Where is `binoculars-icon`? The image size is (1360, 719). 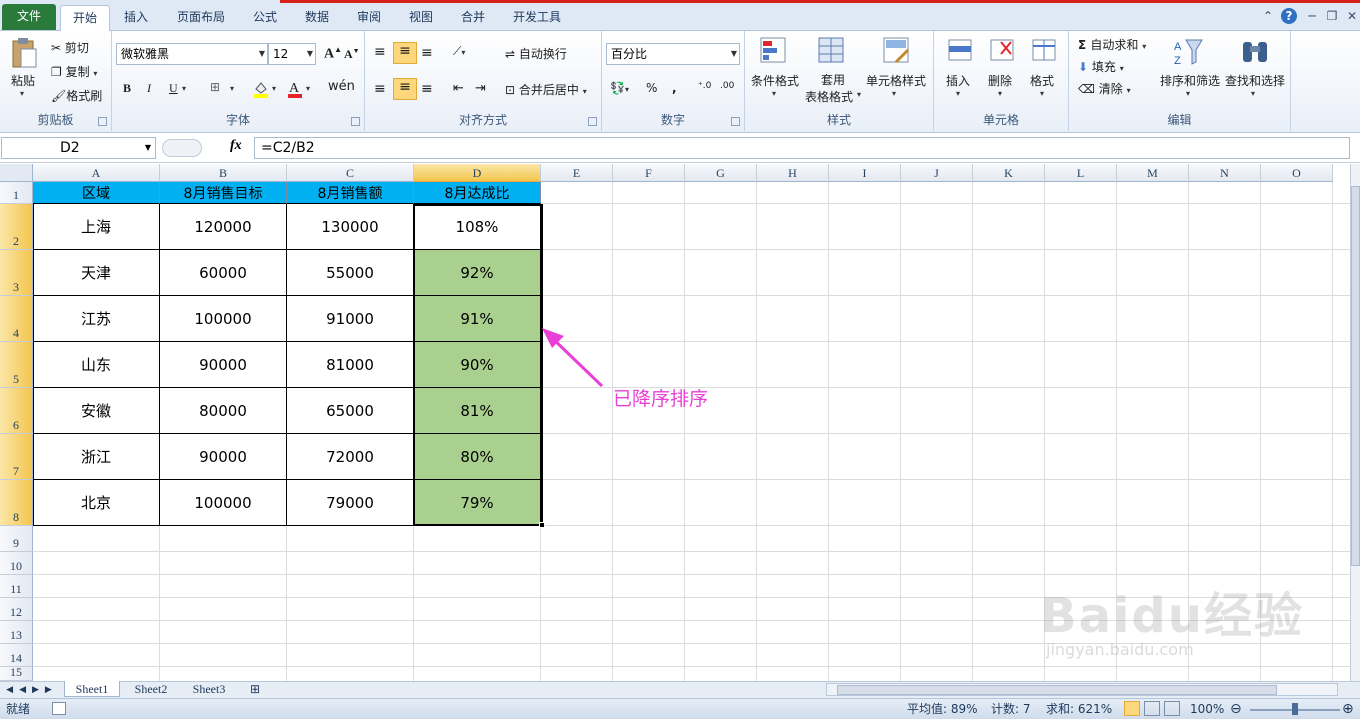
binoculars-icon is located at coordinates (1255, 52).